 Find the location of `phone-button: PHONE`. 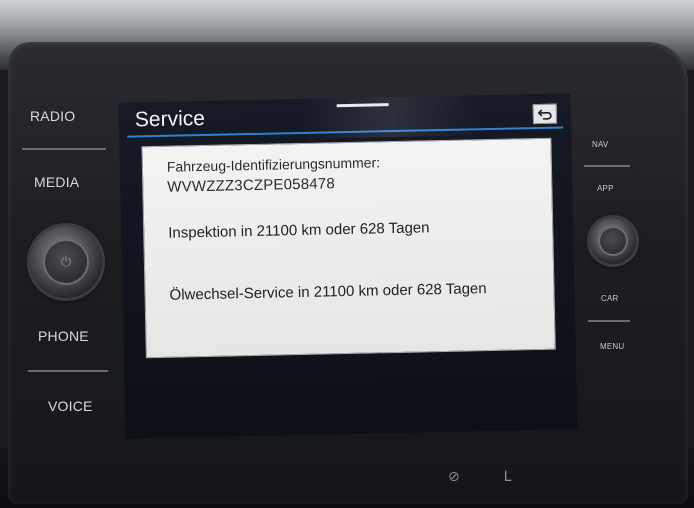

phone-button: PHONE is located at coordinates (63, 336).